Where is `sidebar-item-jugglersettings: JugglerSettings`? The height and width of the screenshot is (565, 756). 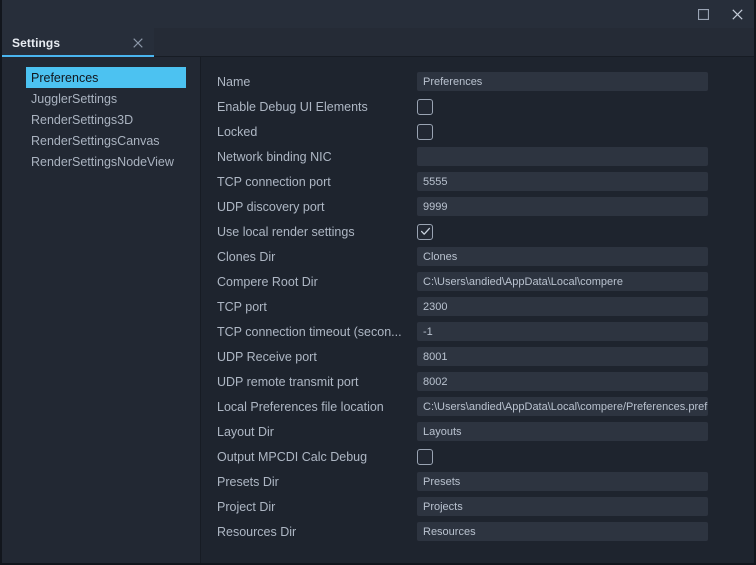 sidebar-item-jugglersettings: JugglerSettings is located at coordinates (106, 98).